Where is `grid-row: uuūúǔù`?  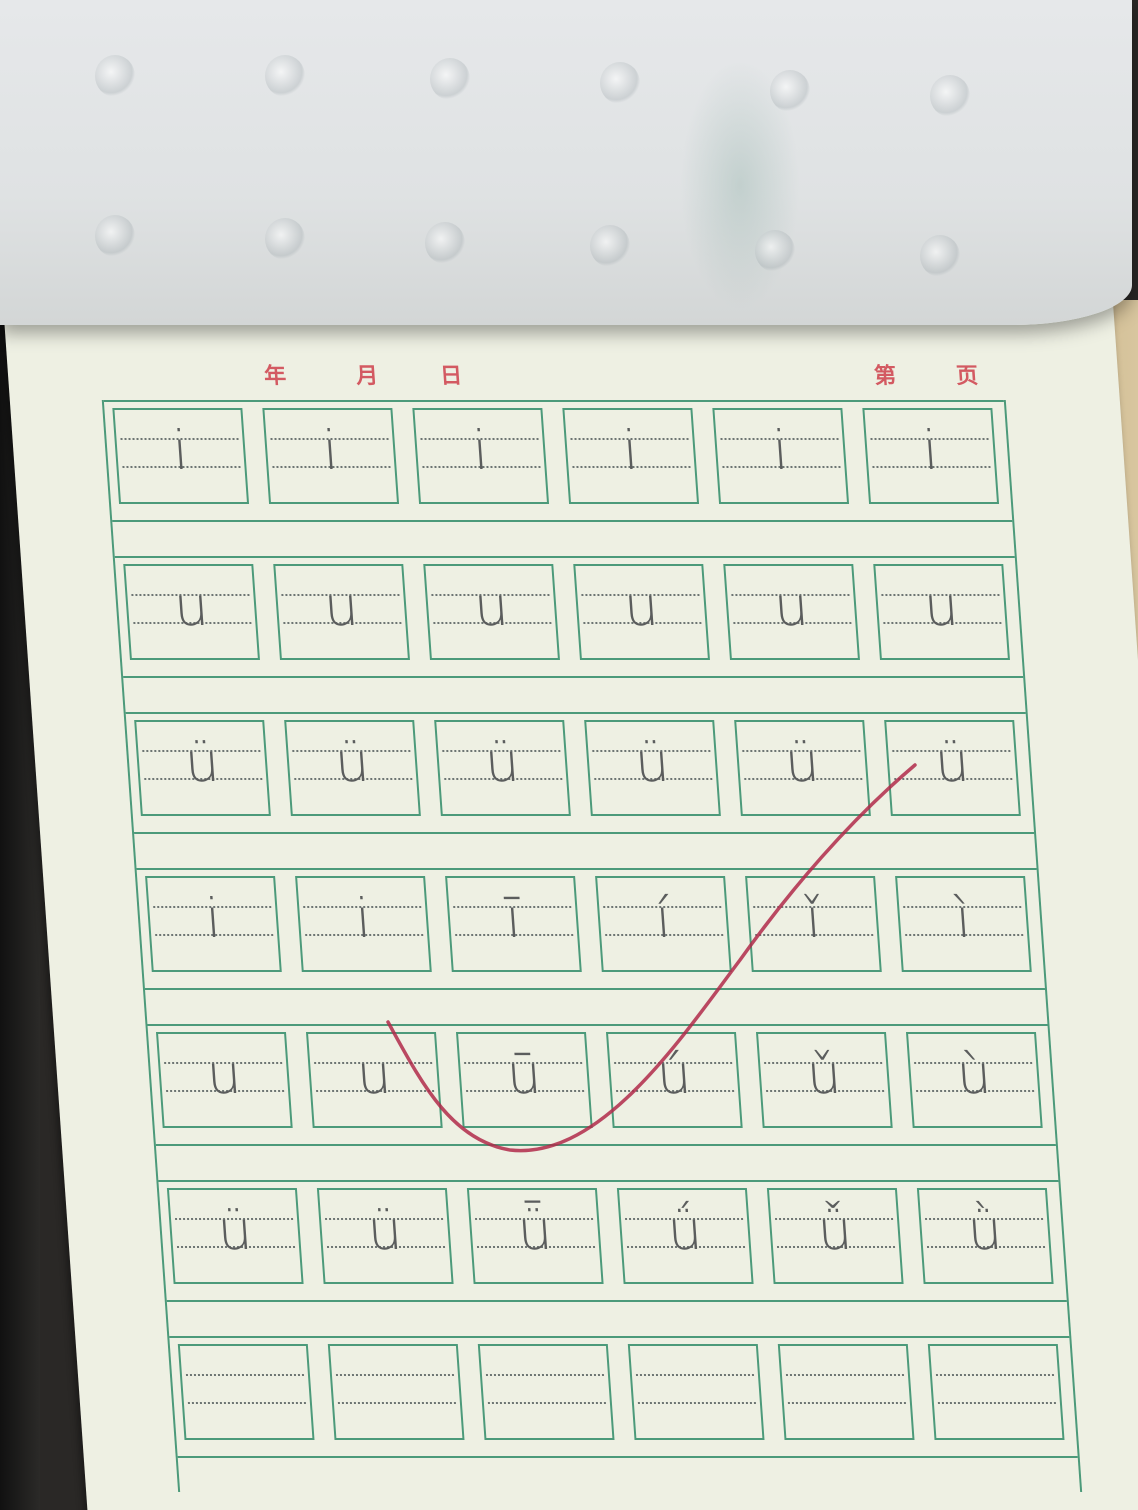
grid-row: uuūúǔù is located at coordinates (601, 1085).